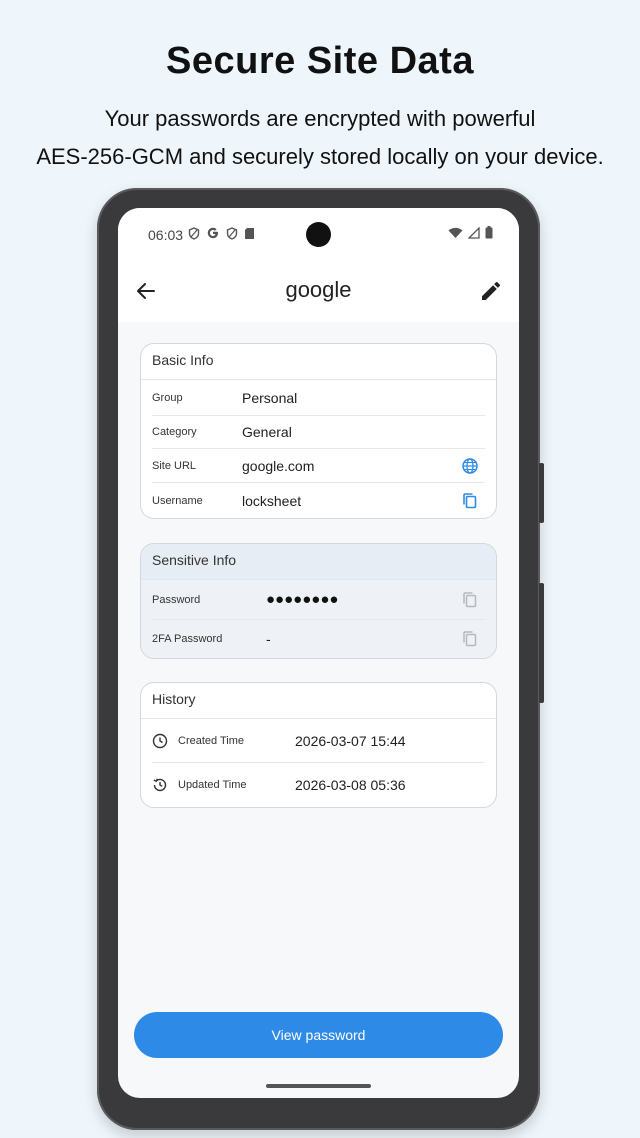 The height and width of the screenshot is (1138, 640). Describe the element at coordinates (318, 1035) in the screenshot. I see `view-password-button: View password` at that location.